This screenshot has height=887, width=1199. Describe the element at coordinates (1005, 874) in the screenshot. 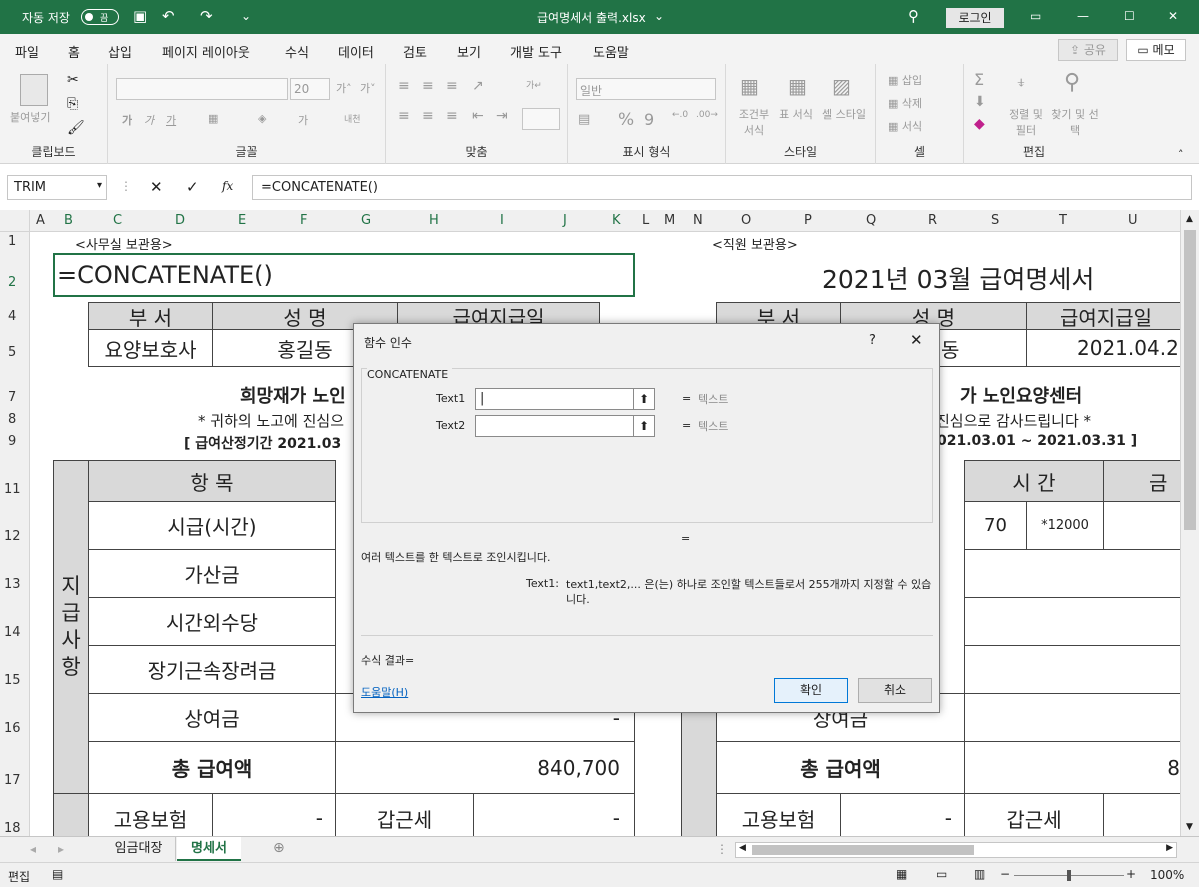

I see `zoom-out-icon: −` at that location.